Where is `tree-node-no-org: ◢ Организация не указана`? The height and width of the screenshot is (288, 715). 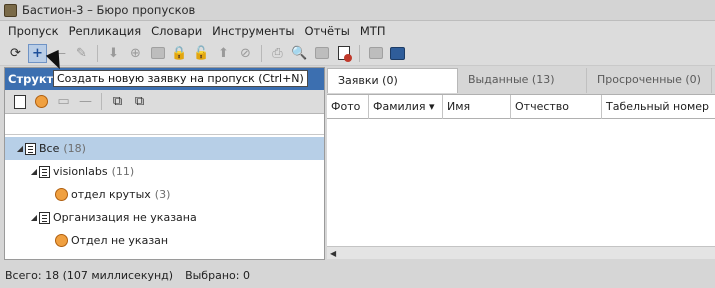
tree-node-no-org: ◢ Организация не указана is located at coordinates (164, 217).